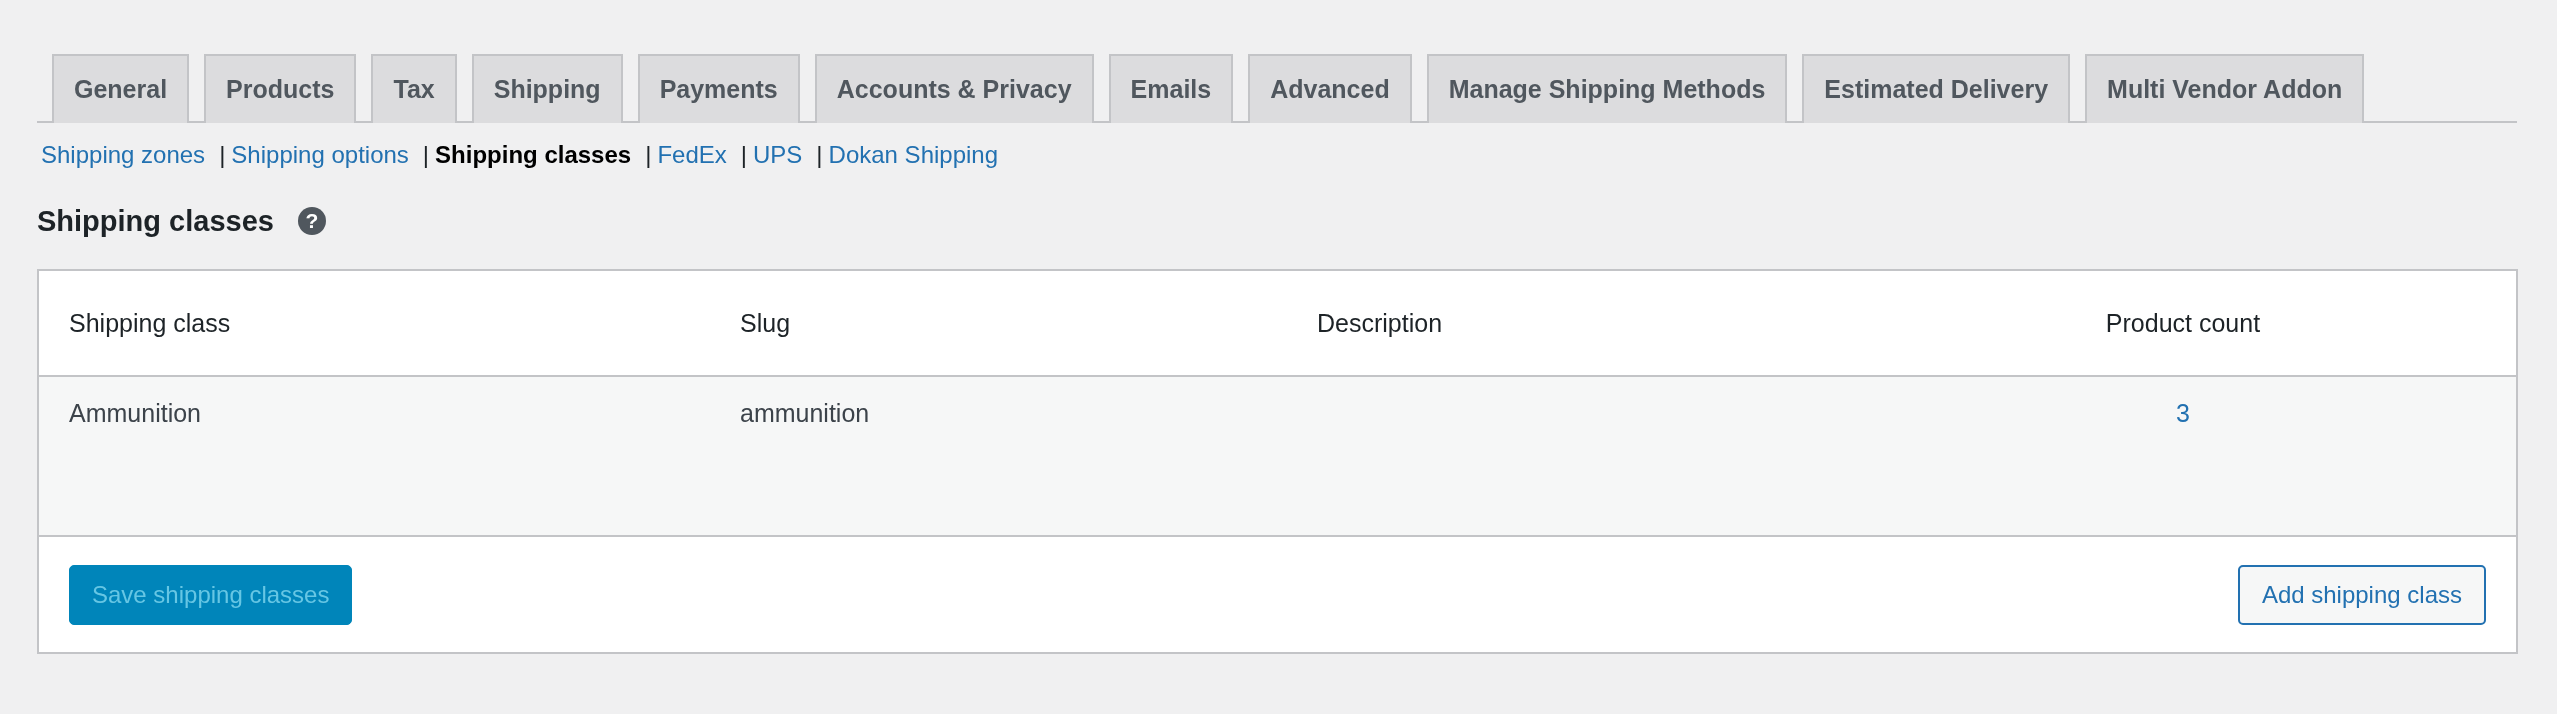  I want to click on section-link: Shipping classes, so click(533, 155).